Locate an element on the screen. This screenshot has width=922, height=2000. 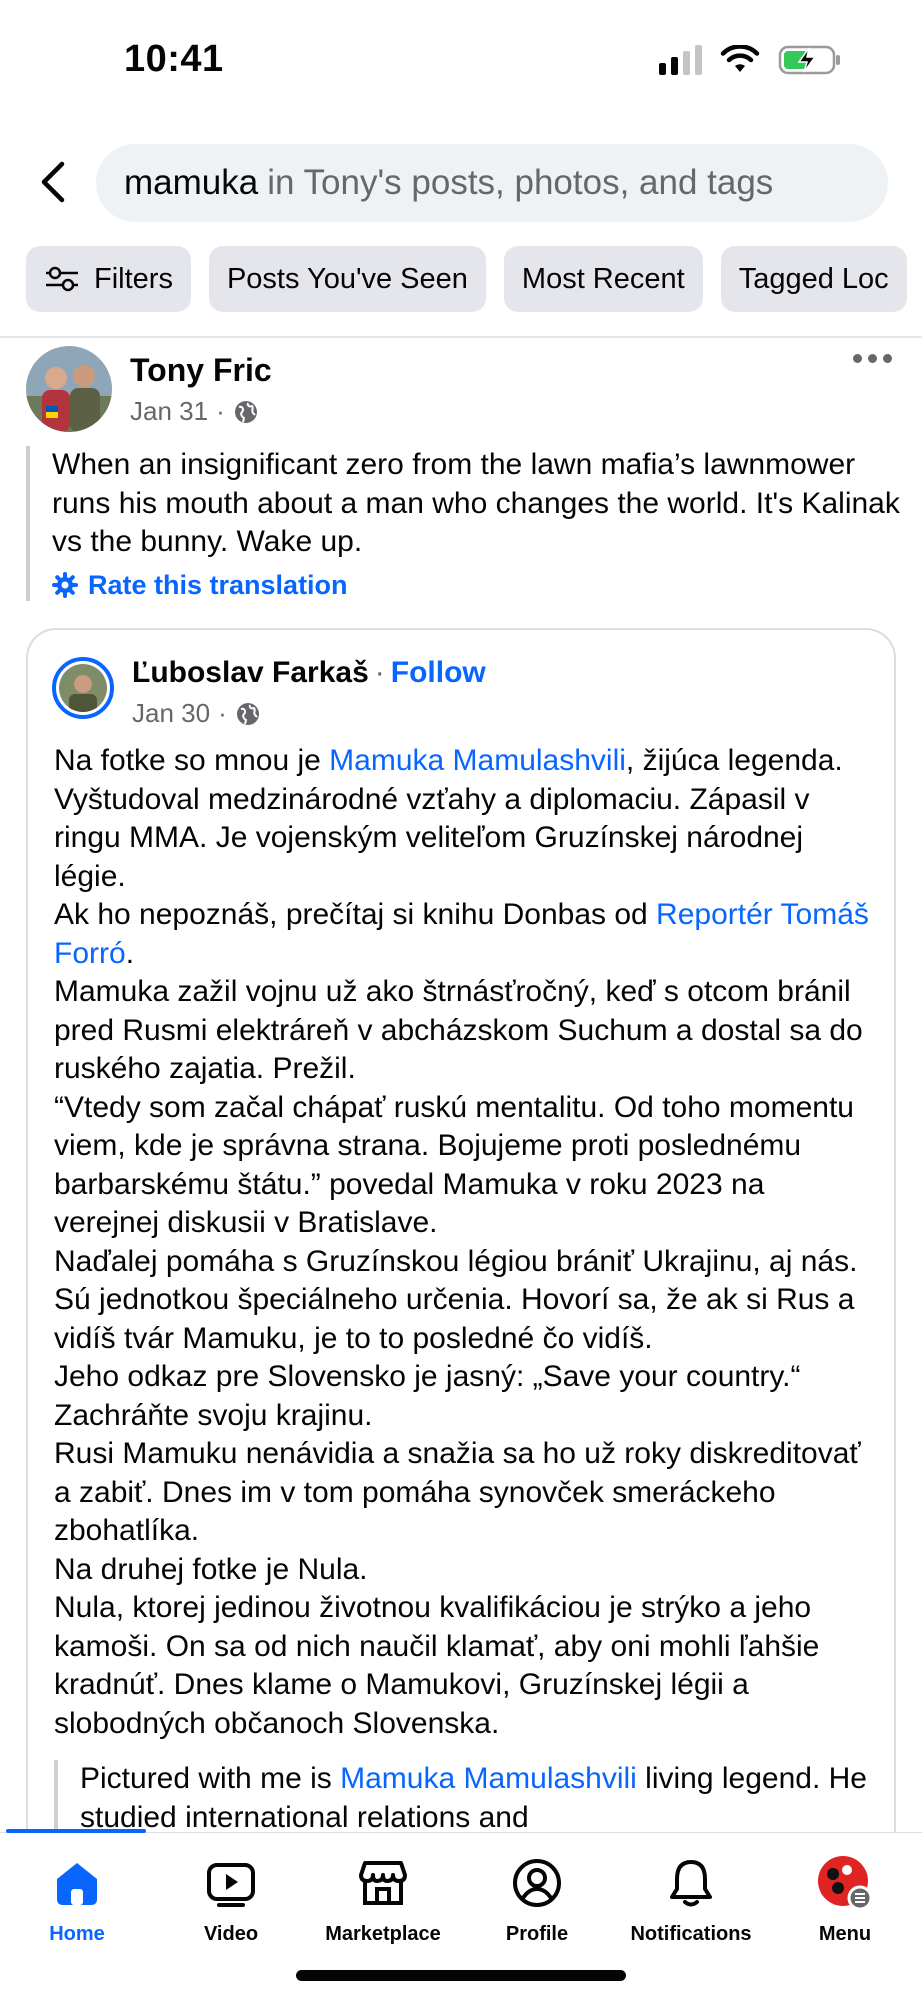
shared-author-avatar is located at coordinates (83, 688).